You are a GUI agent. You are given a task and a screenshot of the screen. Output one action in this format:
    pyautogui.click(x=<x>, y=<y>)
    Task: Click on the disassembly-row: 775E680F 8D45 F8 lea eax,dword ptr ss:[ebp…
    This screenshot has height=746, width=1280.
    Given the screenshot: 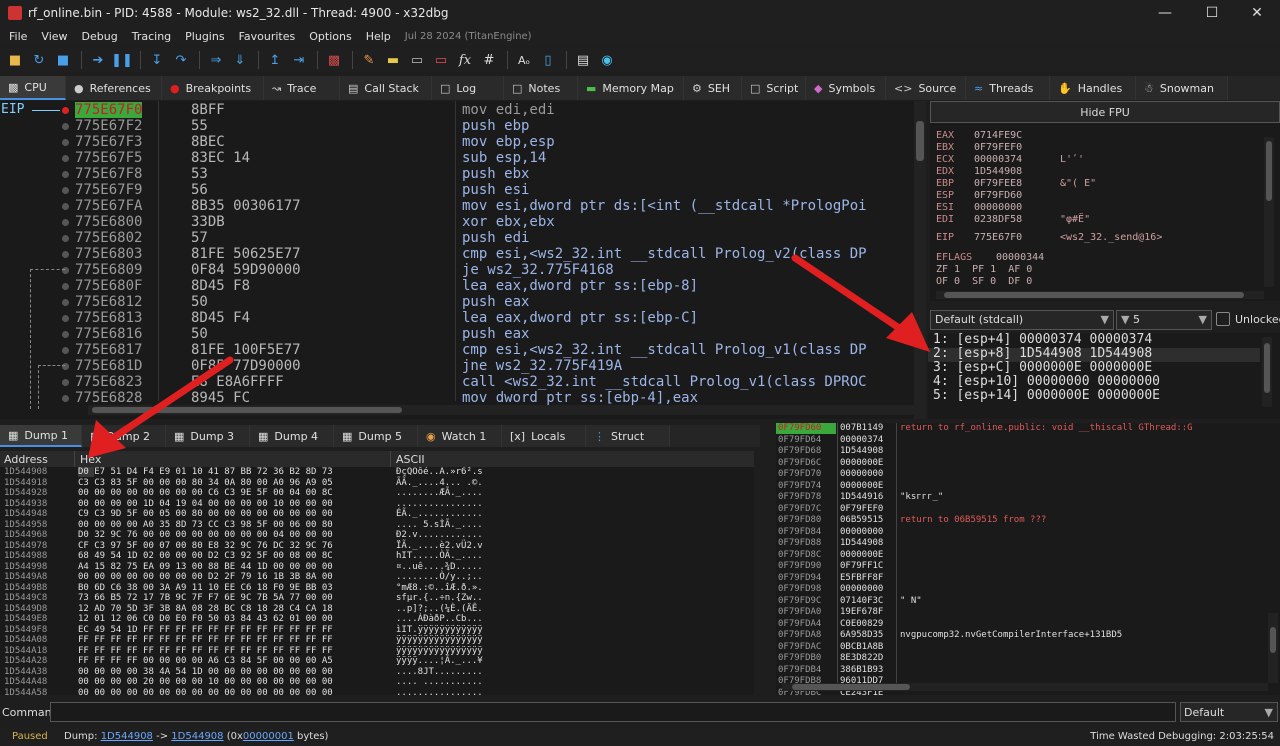 What is the action you would take?
    pyautogui.click(x=456, y=286)
    